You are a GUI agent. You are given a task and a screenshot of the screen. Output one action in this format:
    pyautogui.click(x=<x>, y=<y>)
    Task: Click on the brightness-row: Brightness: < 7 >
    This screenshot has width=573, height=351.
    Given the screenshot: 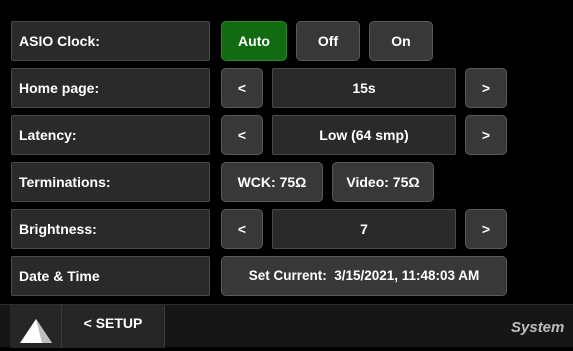 What is the action you would take?
    pyautogui.click(x=286, y=230)
    